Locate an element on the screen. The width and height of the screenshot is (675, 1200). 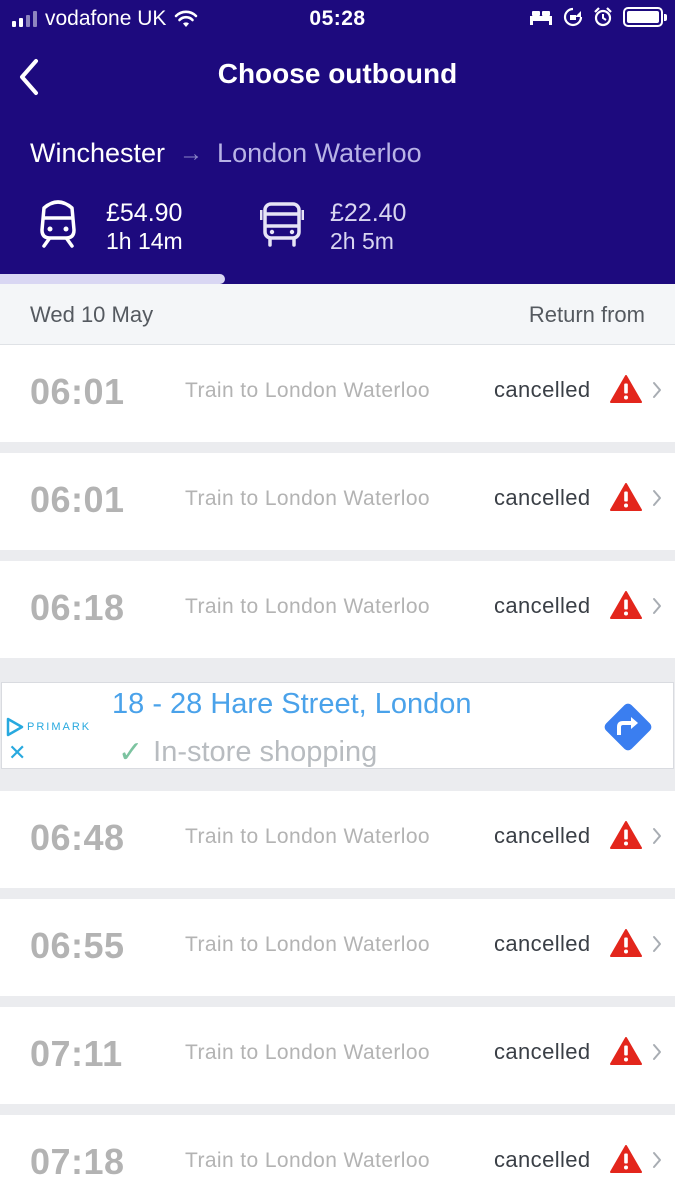
journey-time: 07:11 is located at coordinates (76, 1053).